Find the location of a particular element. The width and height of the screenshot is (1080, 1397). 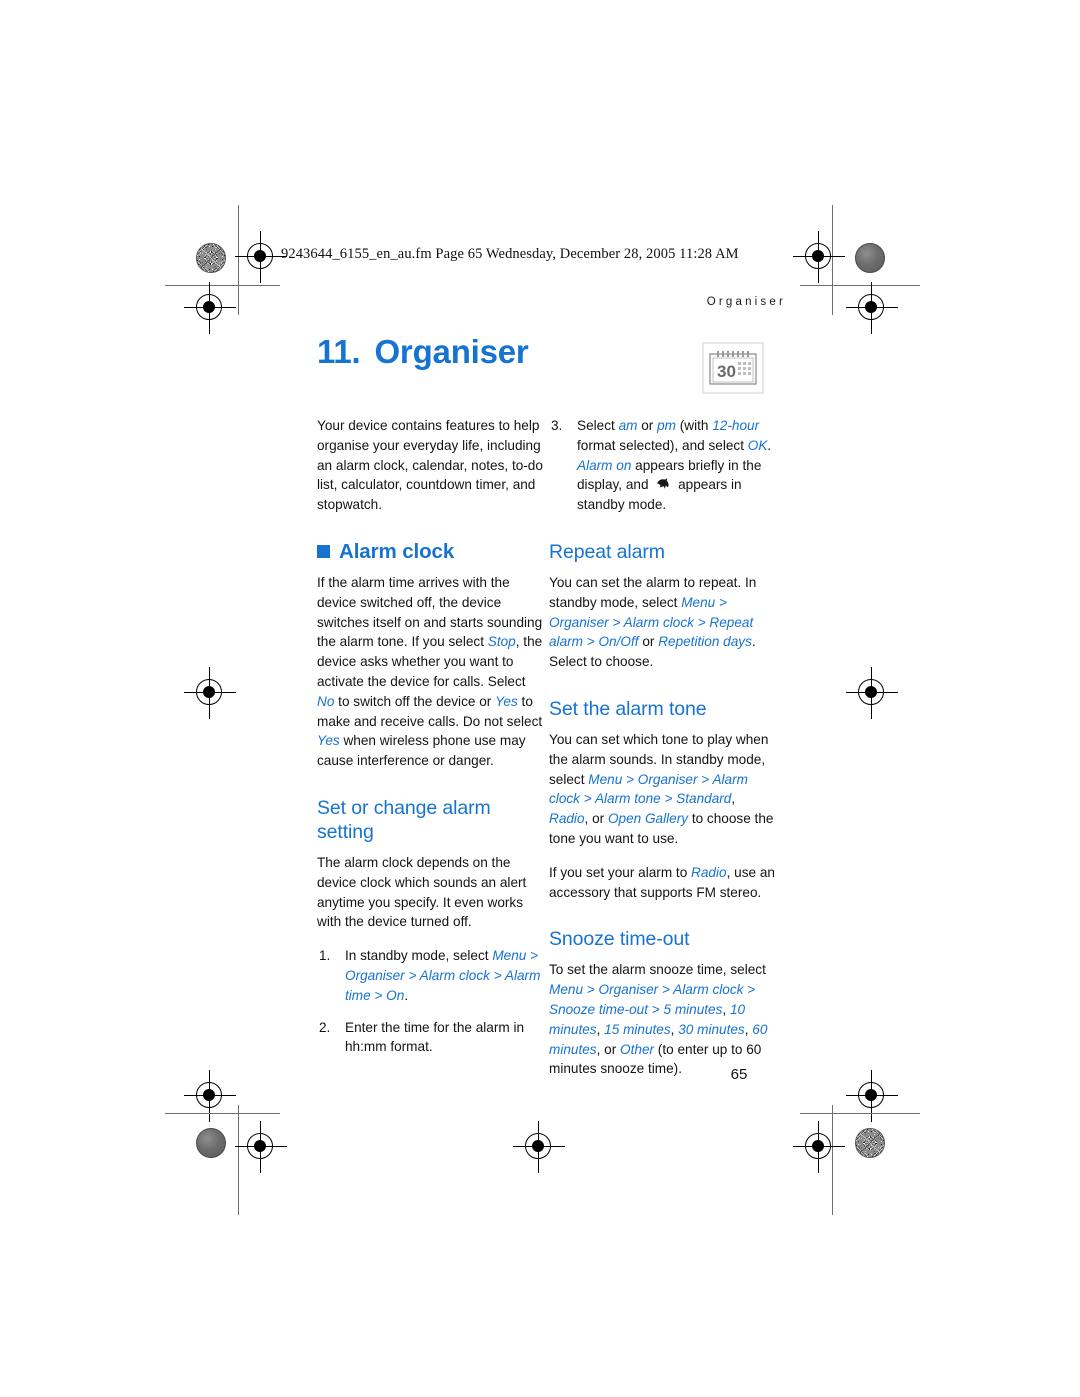

option-other: Other is located at coordinates (637, 1049).